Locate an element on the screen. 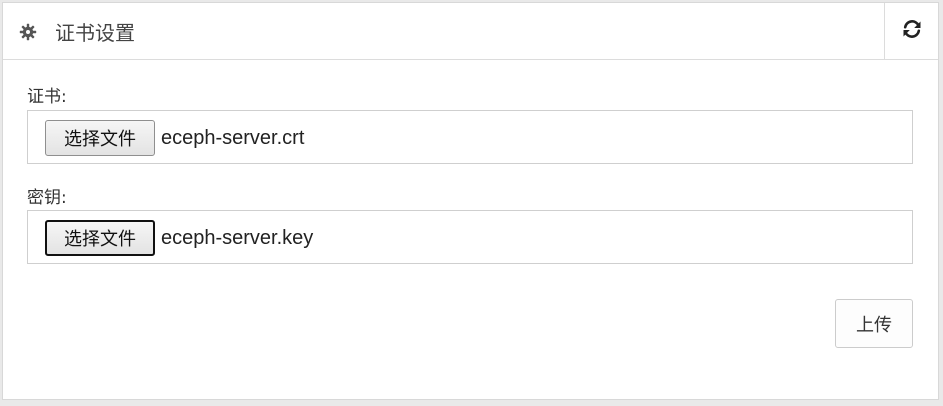  gear-icon is located at coordinates (28, 32).